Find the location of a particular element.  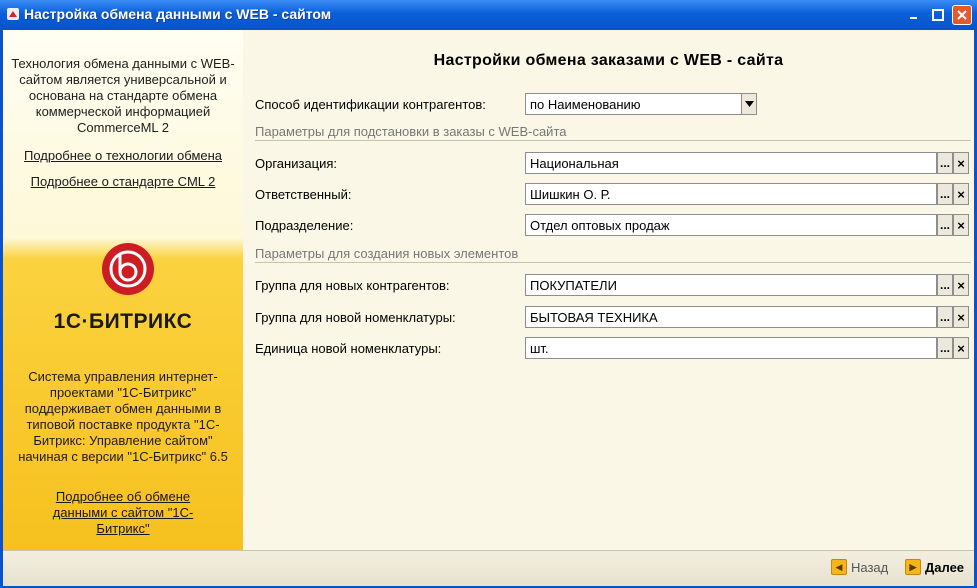

brand-name: 1С·БИТРИКС is located at coordinates (123, 321).